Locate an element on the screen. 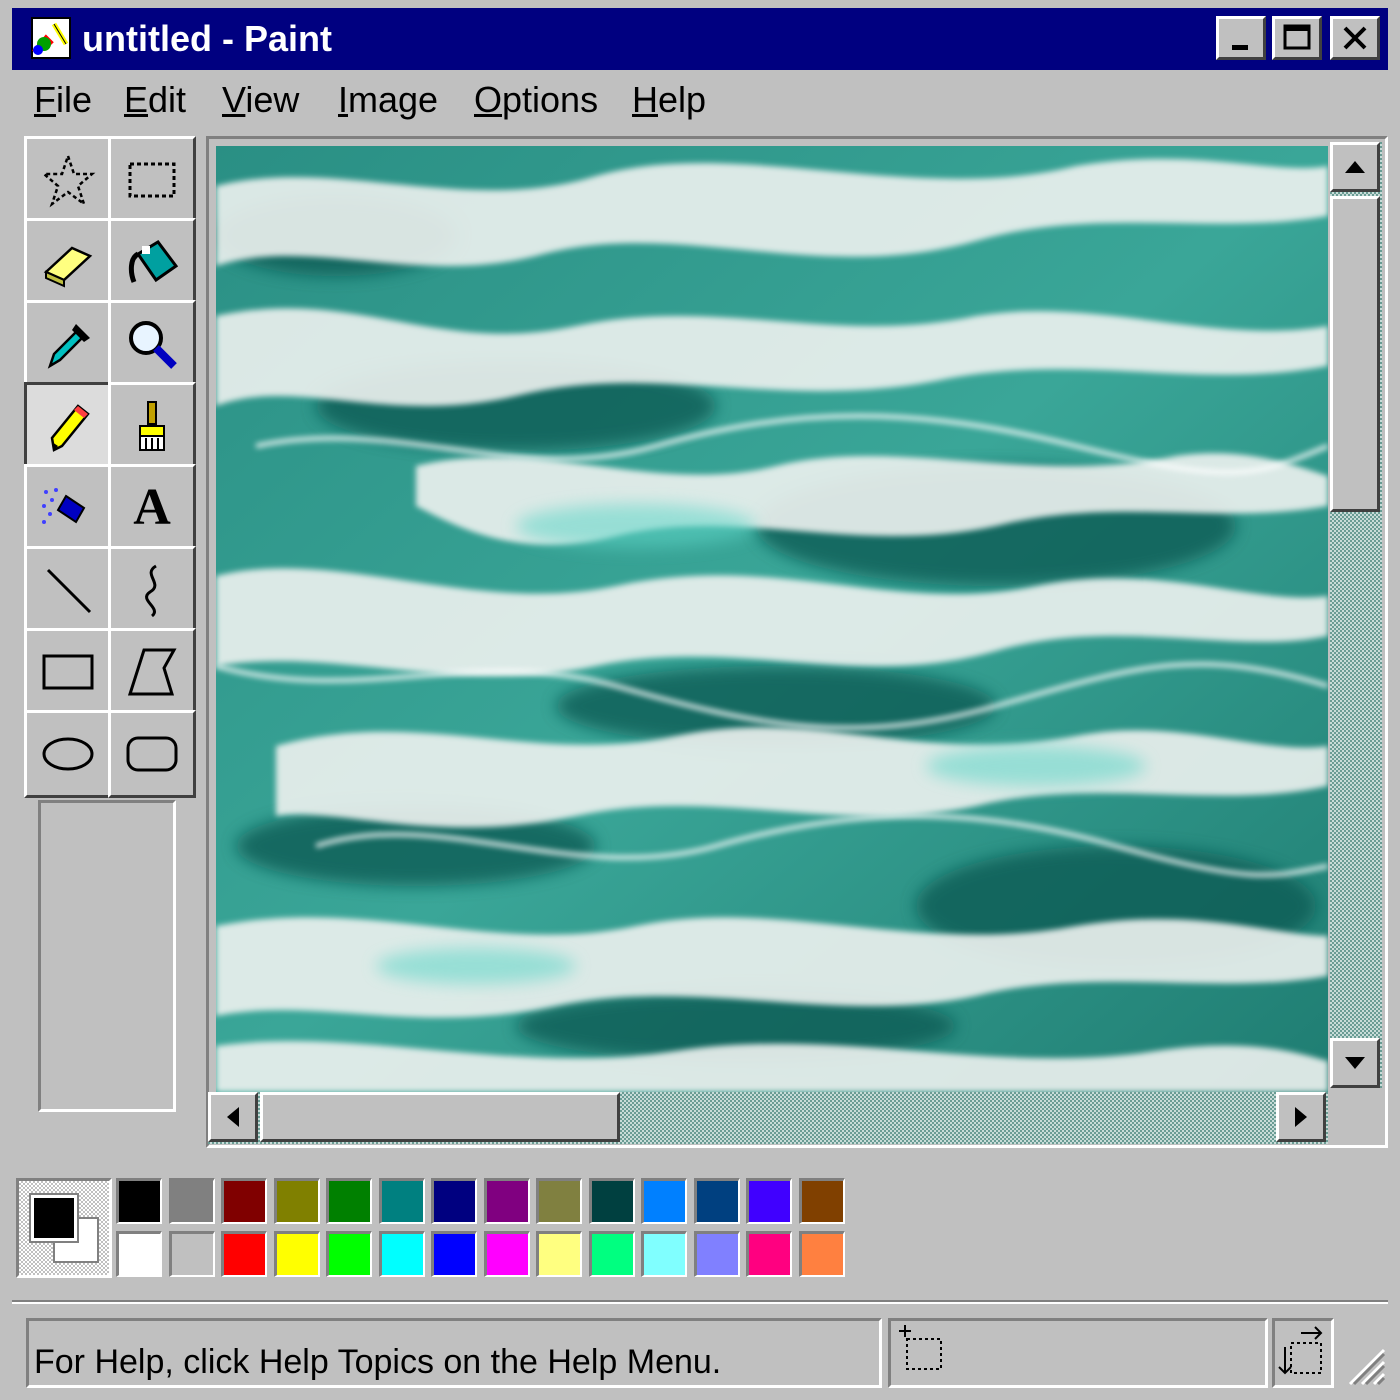 The image size is (1400, 1400). rectangle-icon is located at coordinates (68, 672).